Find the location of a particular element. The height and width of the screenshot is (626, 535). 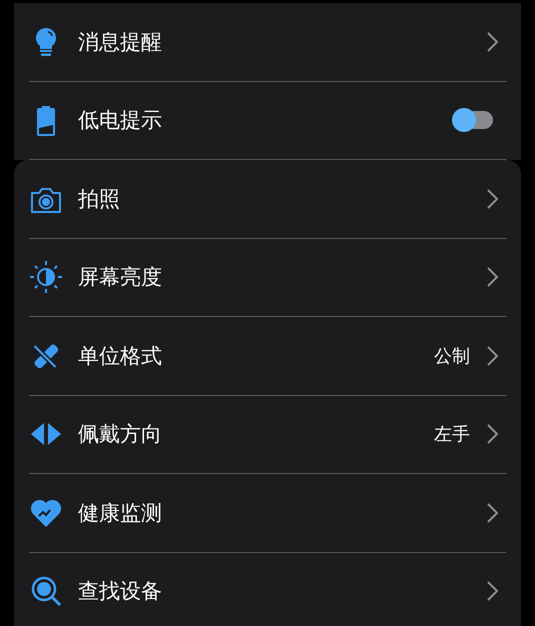

setting-label: 健康监测 is located at coordinates (120, 513).